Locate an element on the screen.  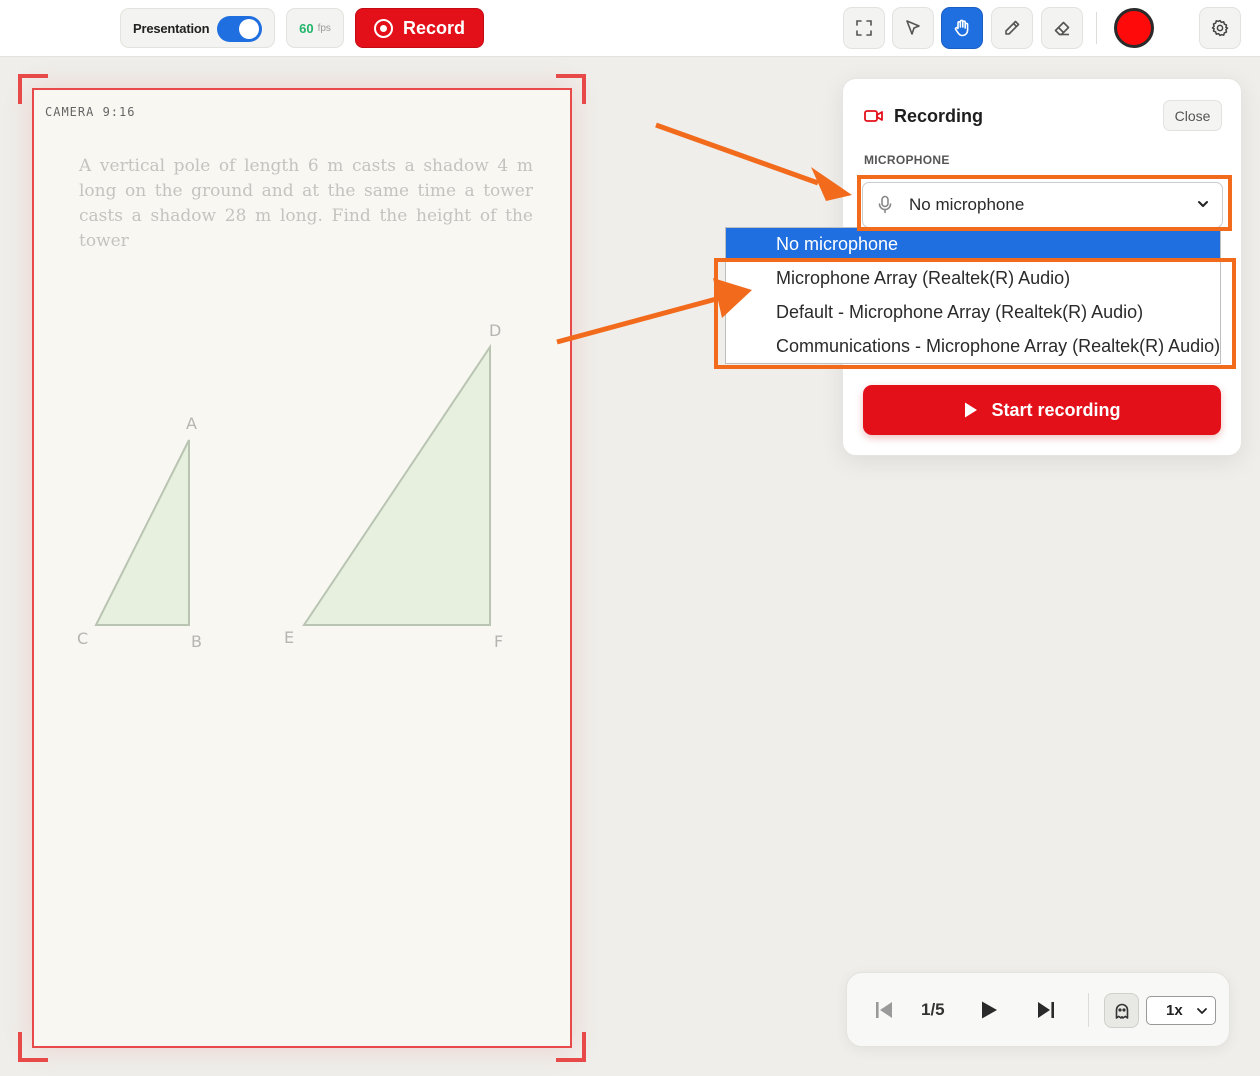
hand-tool-button is located at coordinates (962, 28).